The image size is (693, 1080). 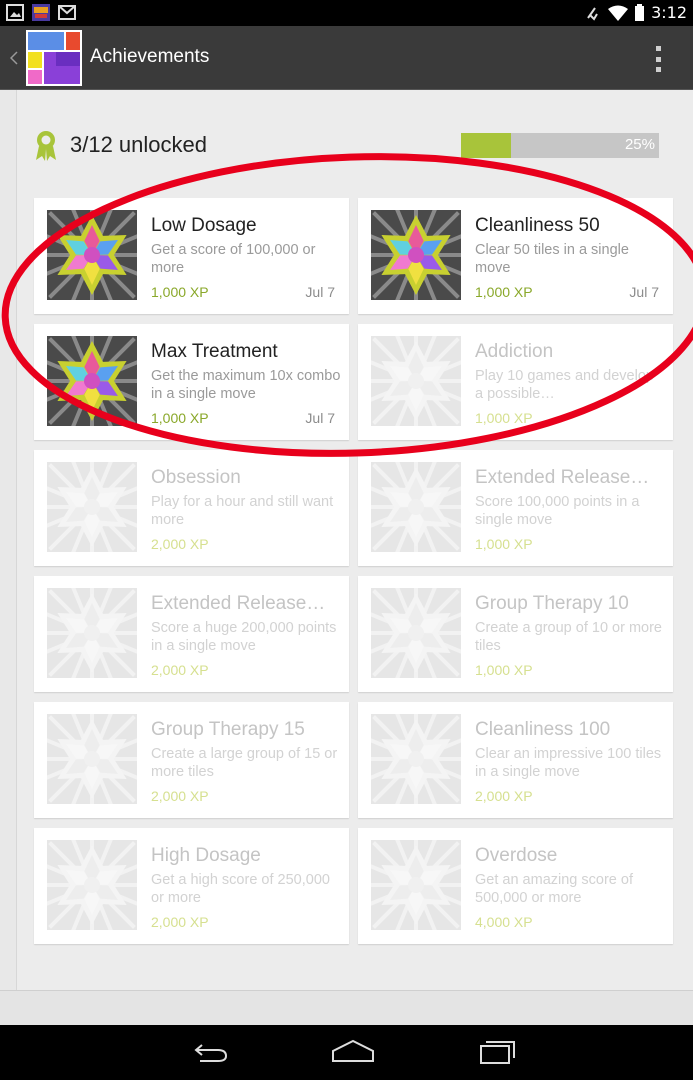 What do you see at coordinates (233, 259) in the screenshot?
I see `achievement-description: Get a score of 100,000 or more` at bounding box center [233, 259].